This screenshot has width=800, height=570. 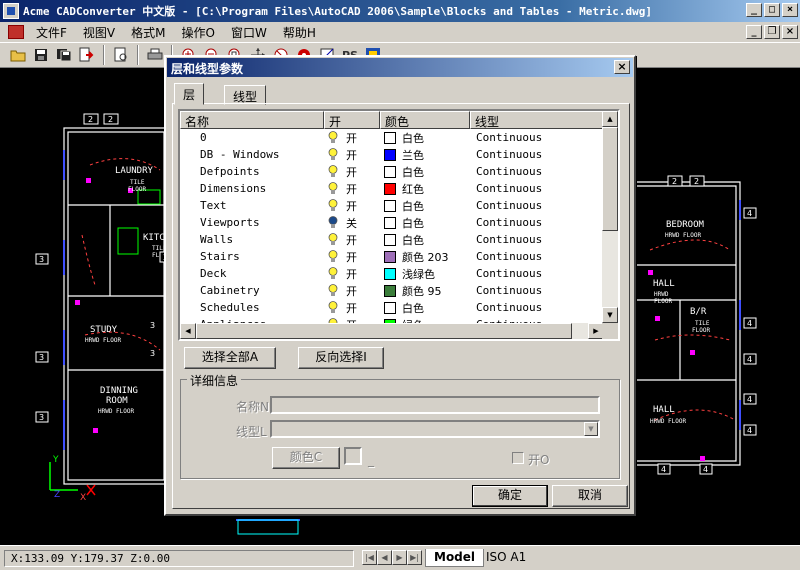 I want to click on ok-button: 确定, so click(x=510, y=496).